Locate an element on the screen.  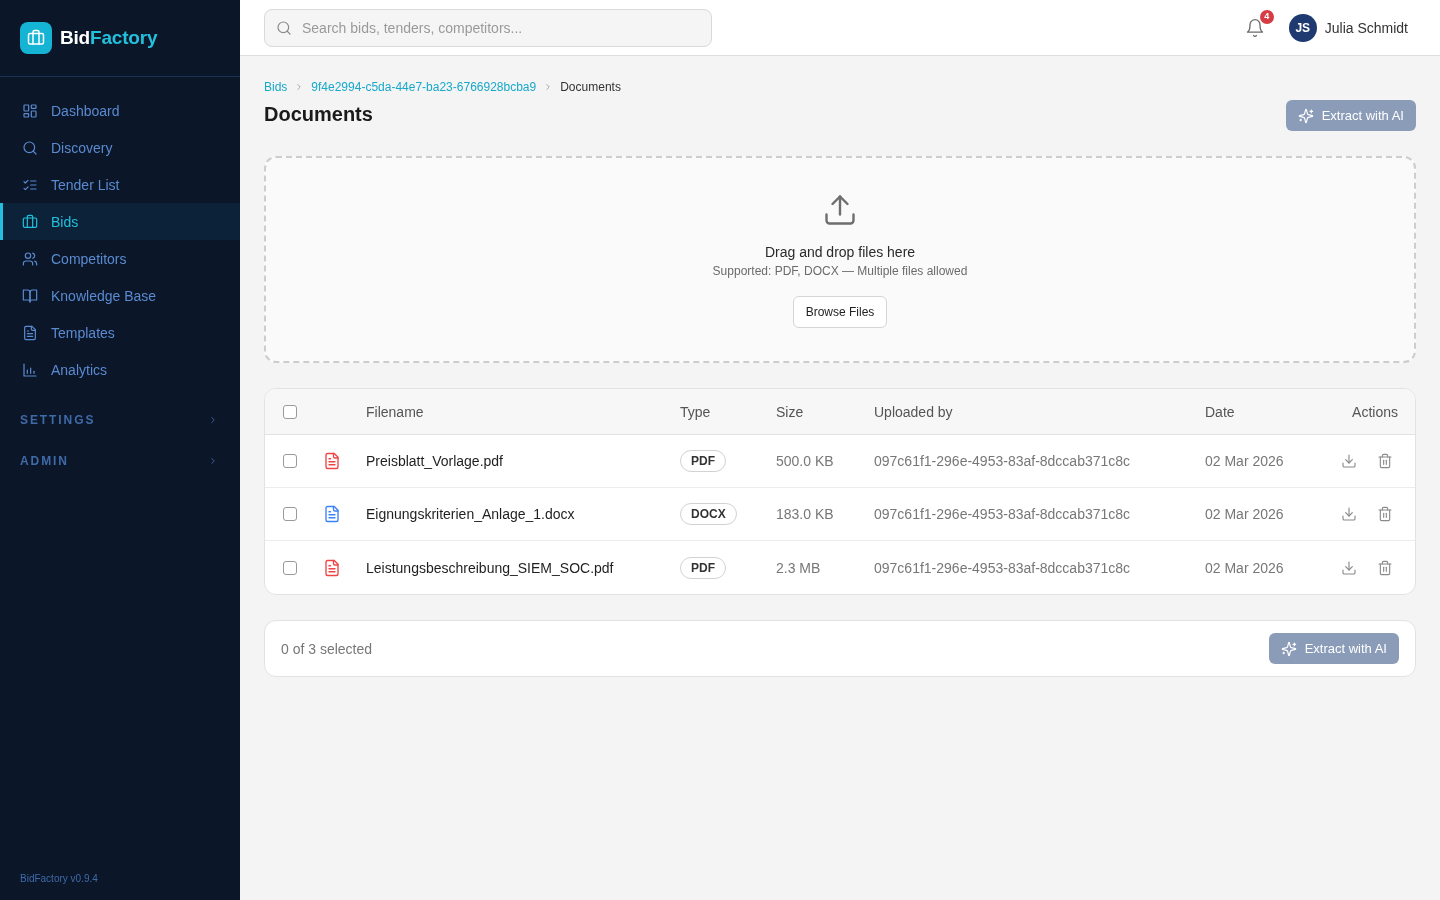
selection-summary: 0 of 3 selected is located at coordinates (327, 649).